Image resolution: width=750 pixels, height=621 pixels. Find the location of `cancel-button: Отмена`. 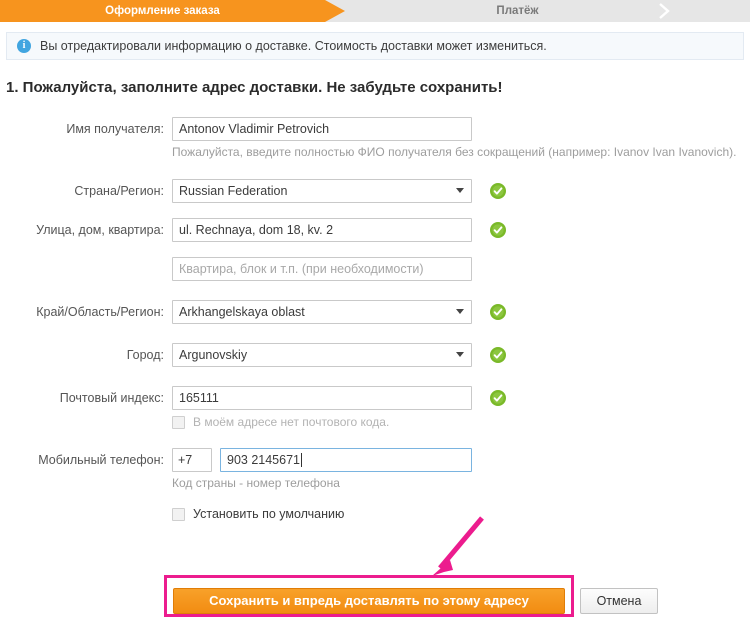

cancel-button: Отмена is located at coordinates (619, 601).